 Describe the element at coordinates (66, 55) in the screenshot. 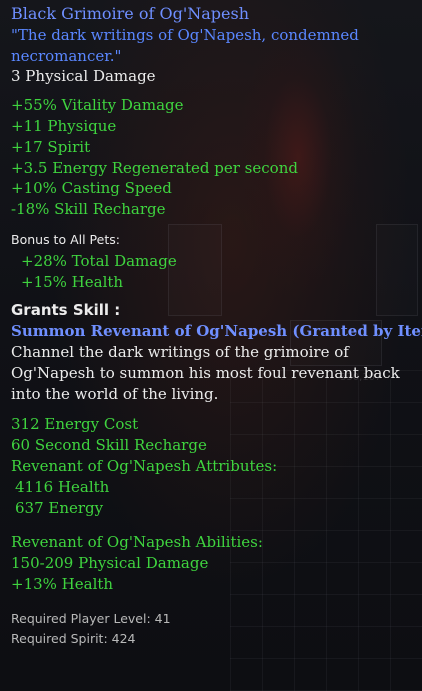

I see `item-flavor-text-line2: necromancer."` at that location.